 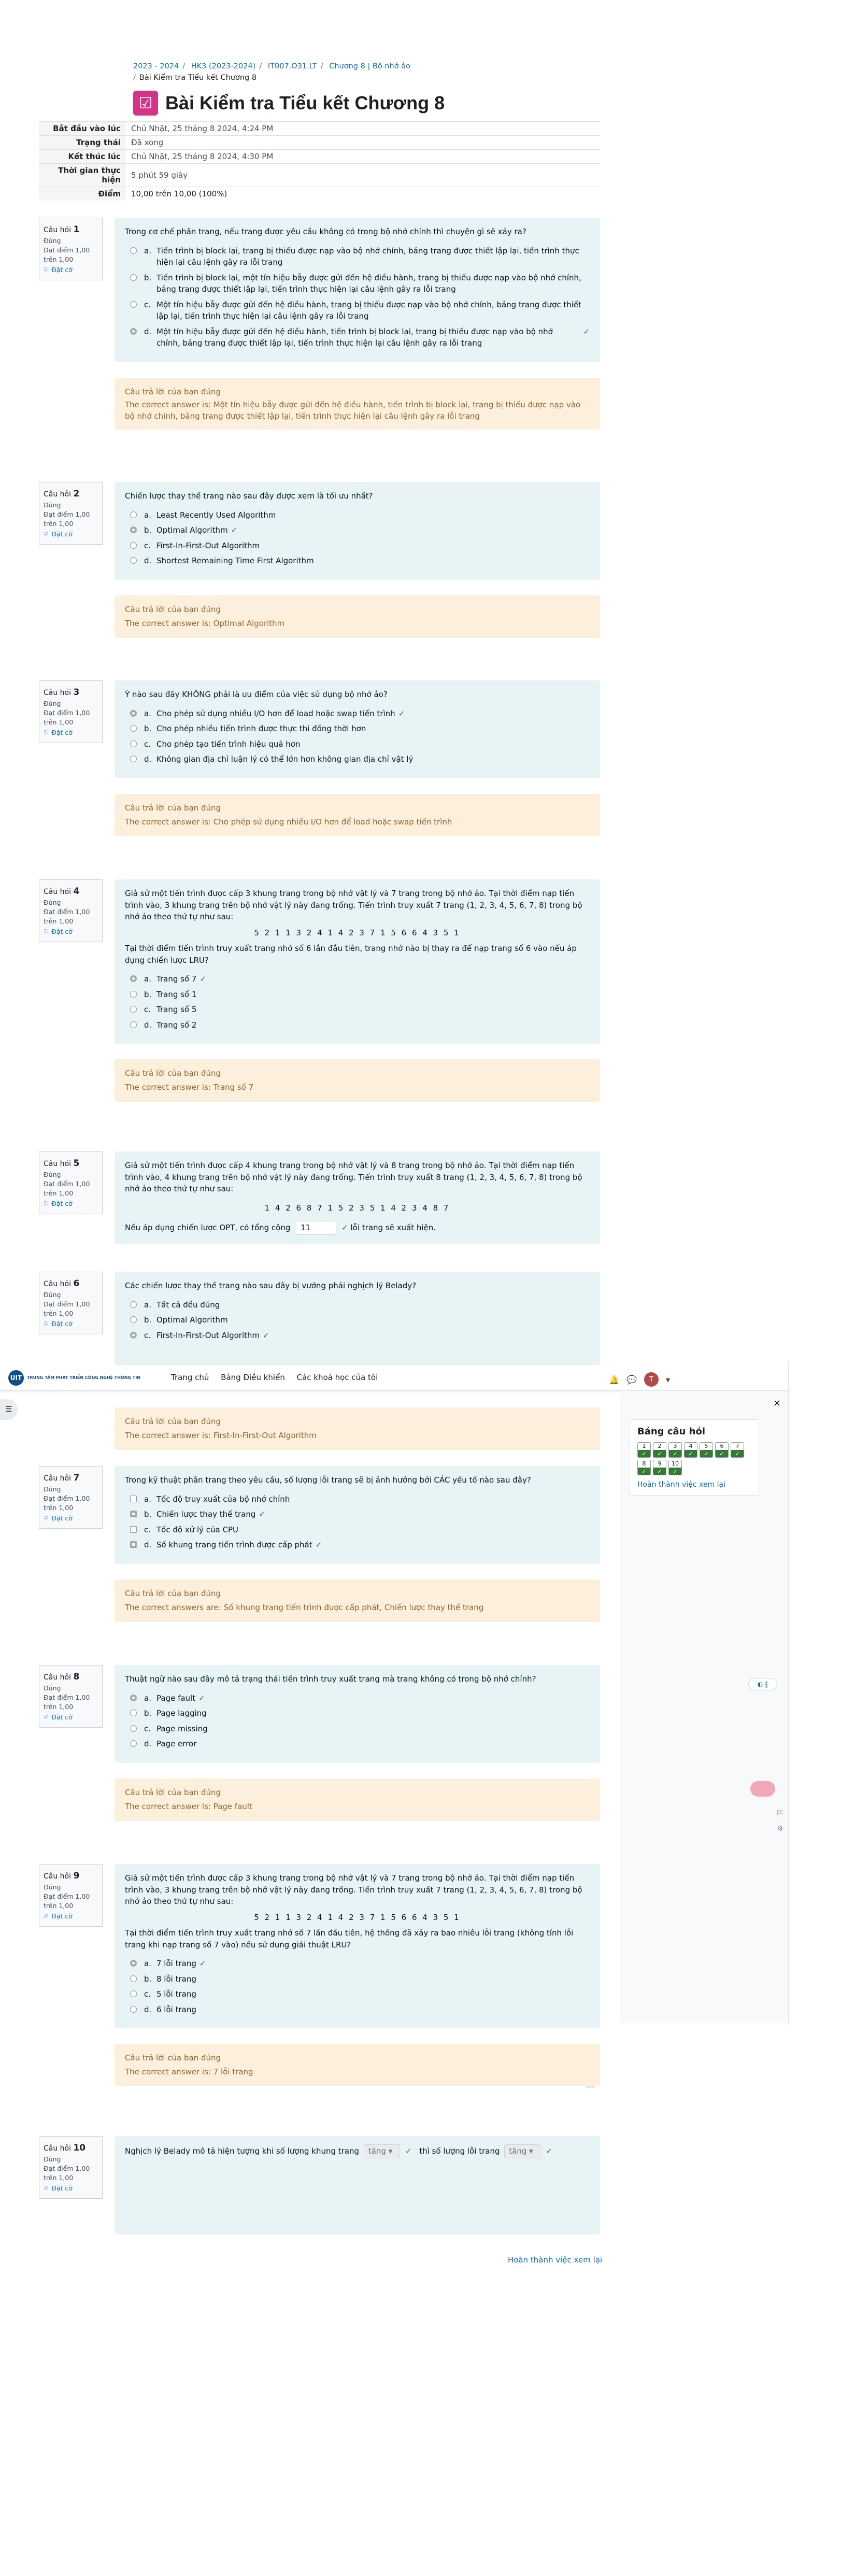 I want to click on answer-option: a. Page fault ✓, so click(x=358, y=1698).